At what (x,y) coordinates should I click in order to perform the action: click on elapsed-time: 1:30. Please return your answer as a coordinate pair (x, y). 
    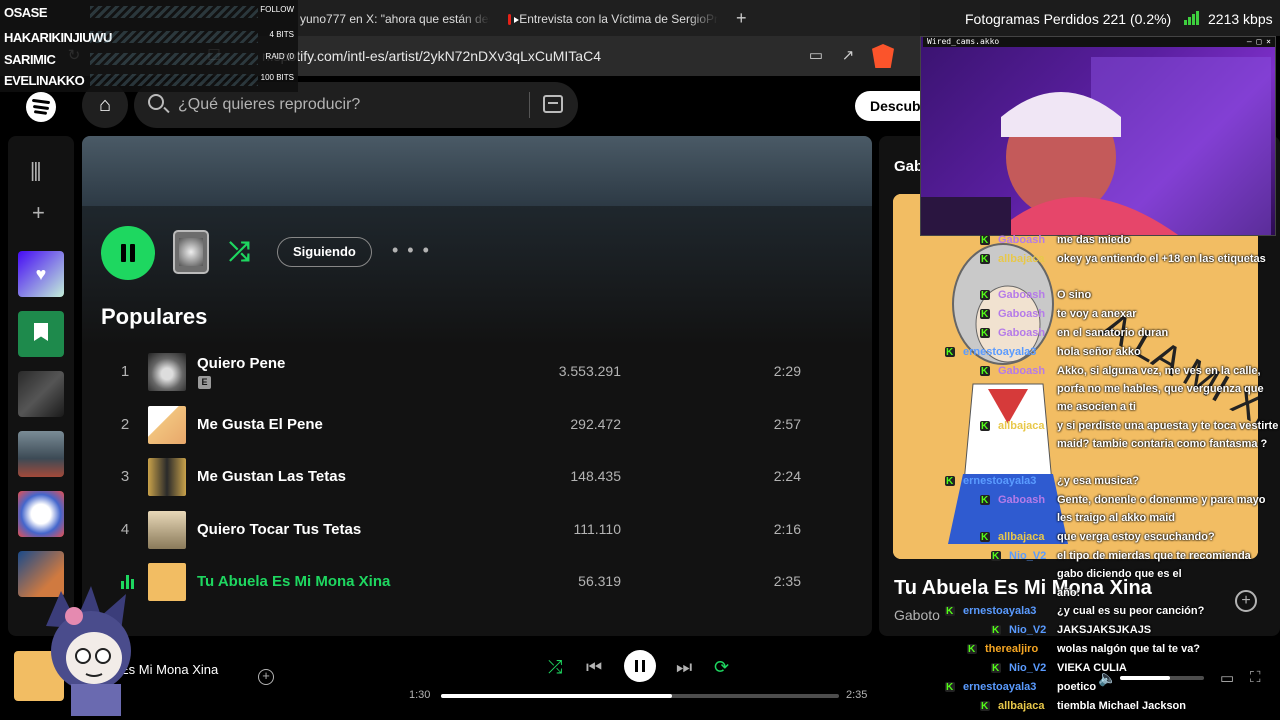
    Looking at the image, I should click on (420, 695).